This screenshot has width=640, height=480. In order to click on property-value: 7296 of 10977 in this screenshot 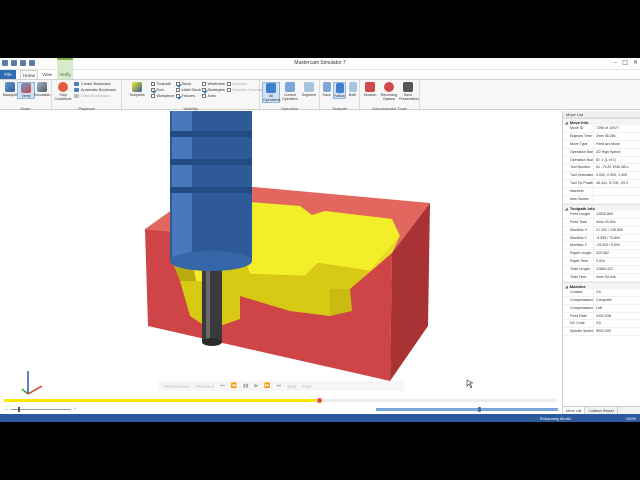, I will do `click(616, 128)`.